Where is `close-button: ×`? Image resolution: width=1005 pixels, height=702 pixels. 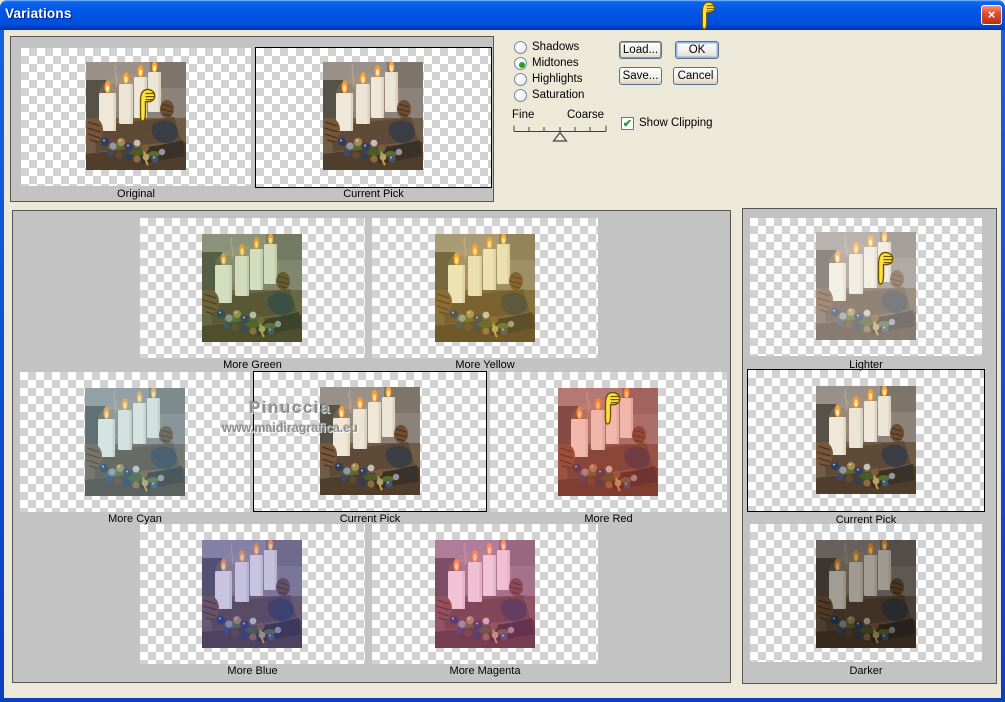 close-button: × is located at coordinates (991, 15).